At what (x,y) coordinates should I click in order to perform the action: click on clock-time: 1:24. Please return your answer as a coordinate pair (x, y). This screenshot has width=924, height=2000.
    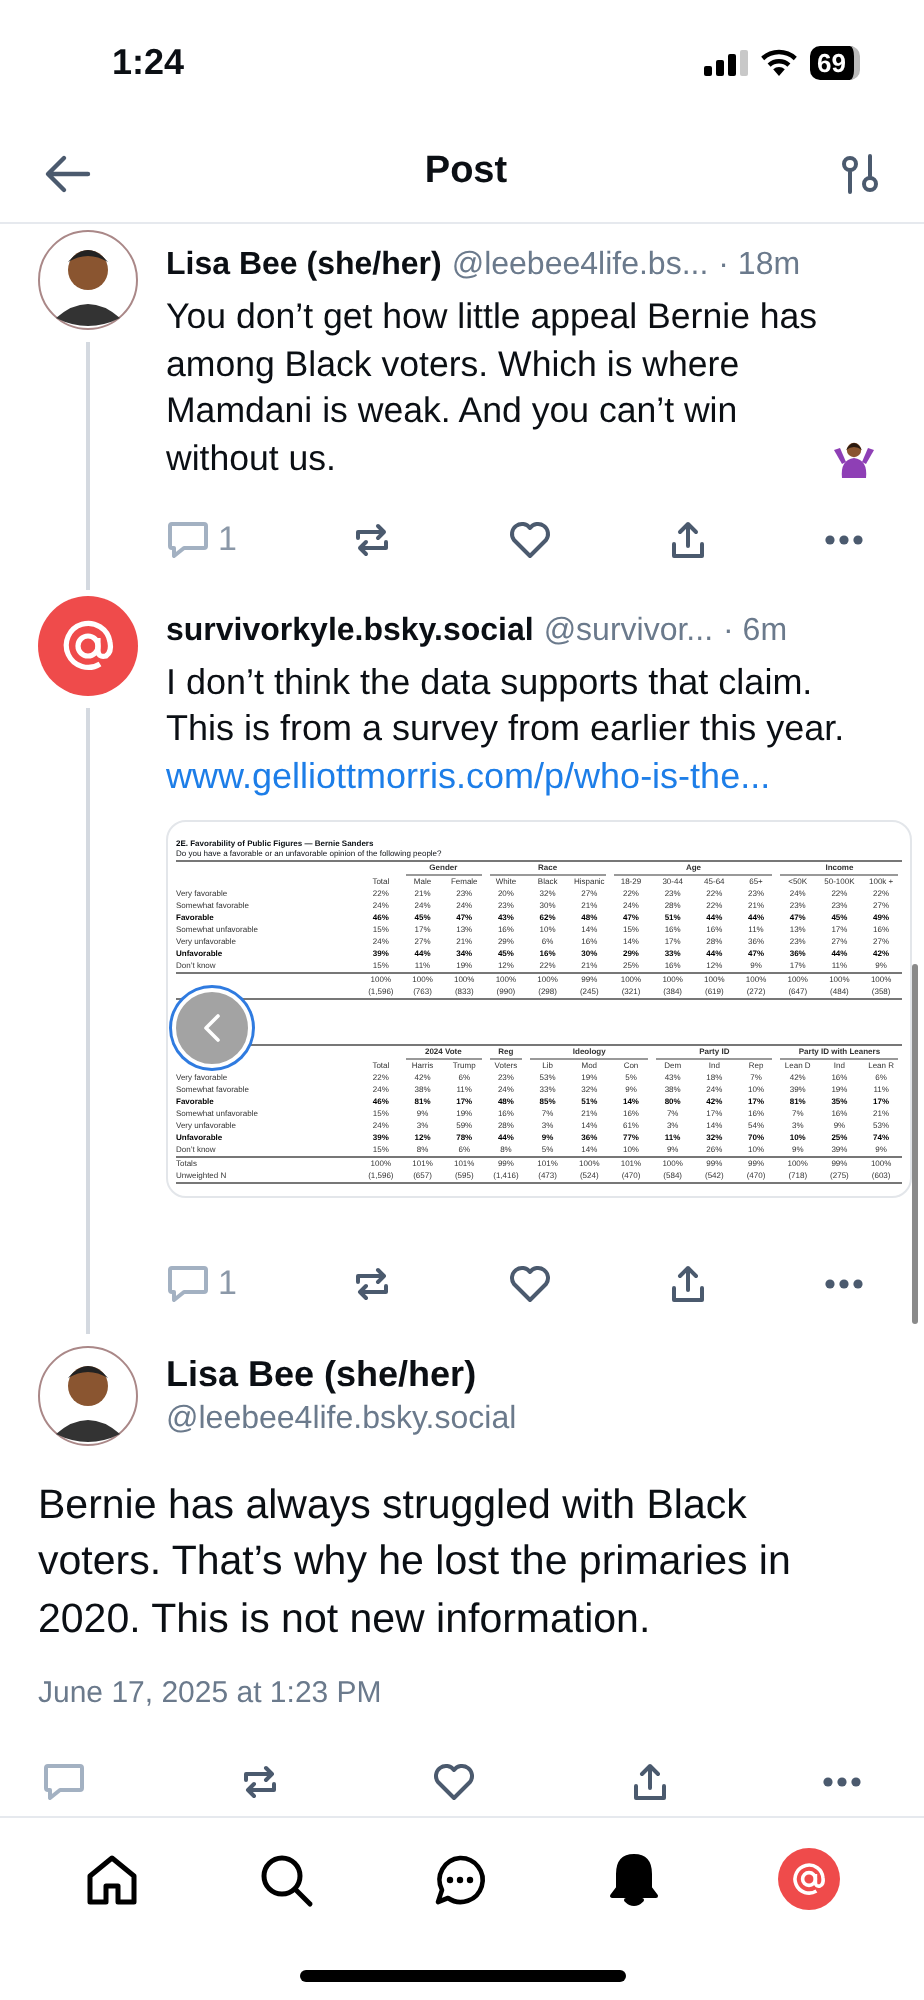
    Looking at the image, I should click on (148, 62).